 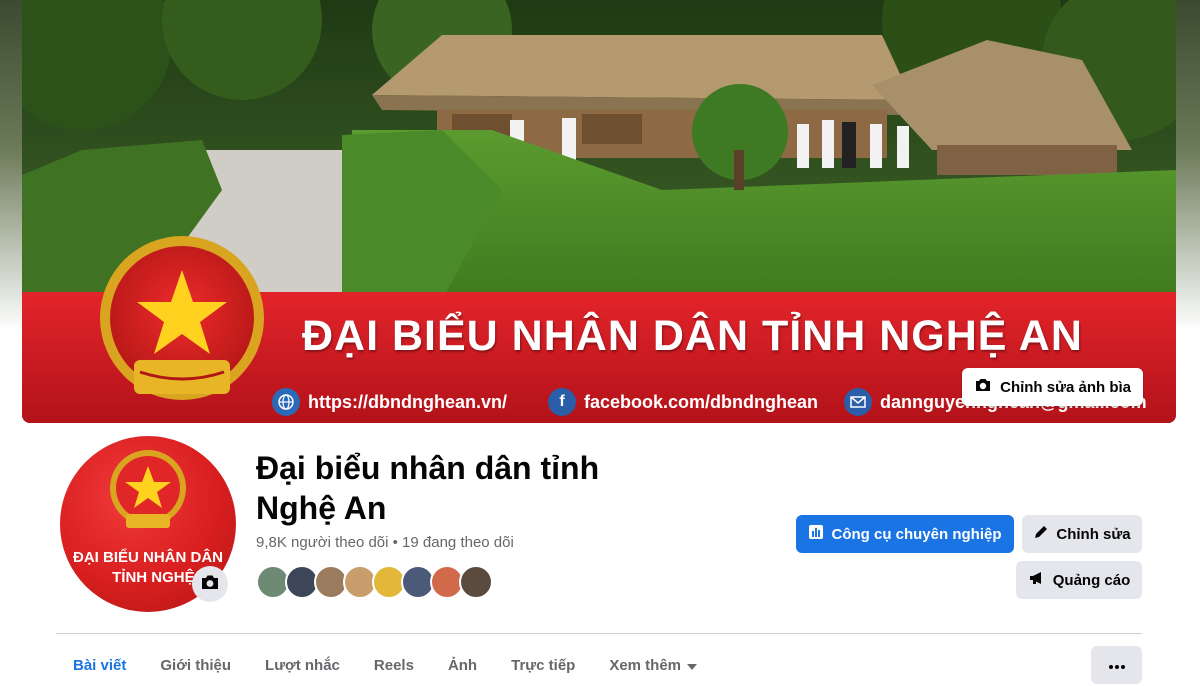 I want to click on tab-label: Trực tiếp, so click(x=543, y=665).